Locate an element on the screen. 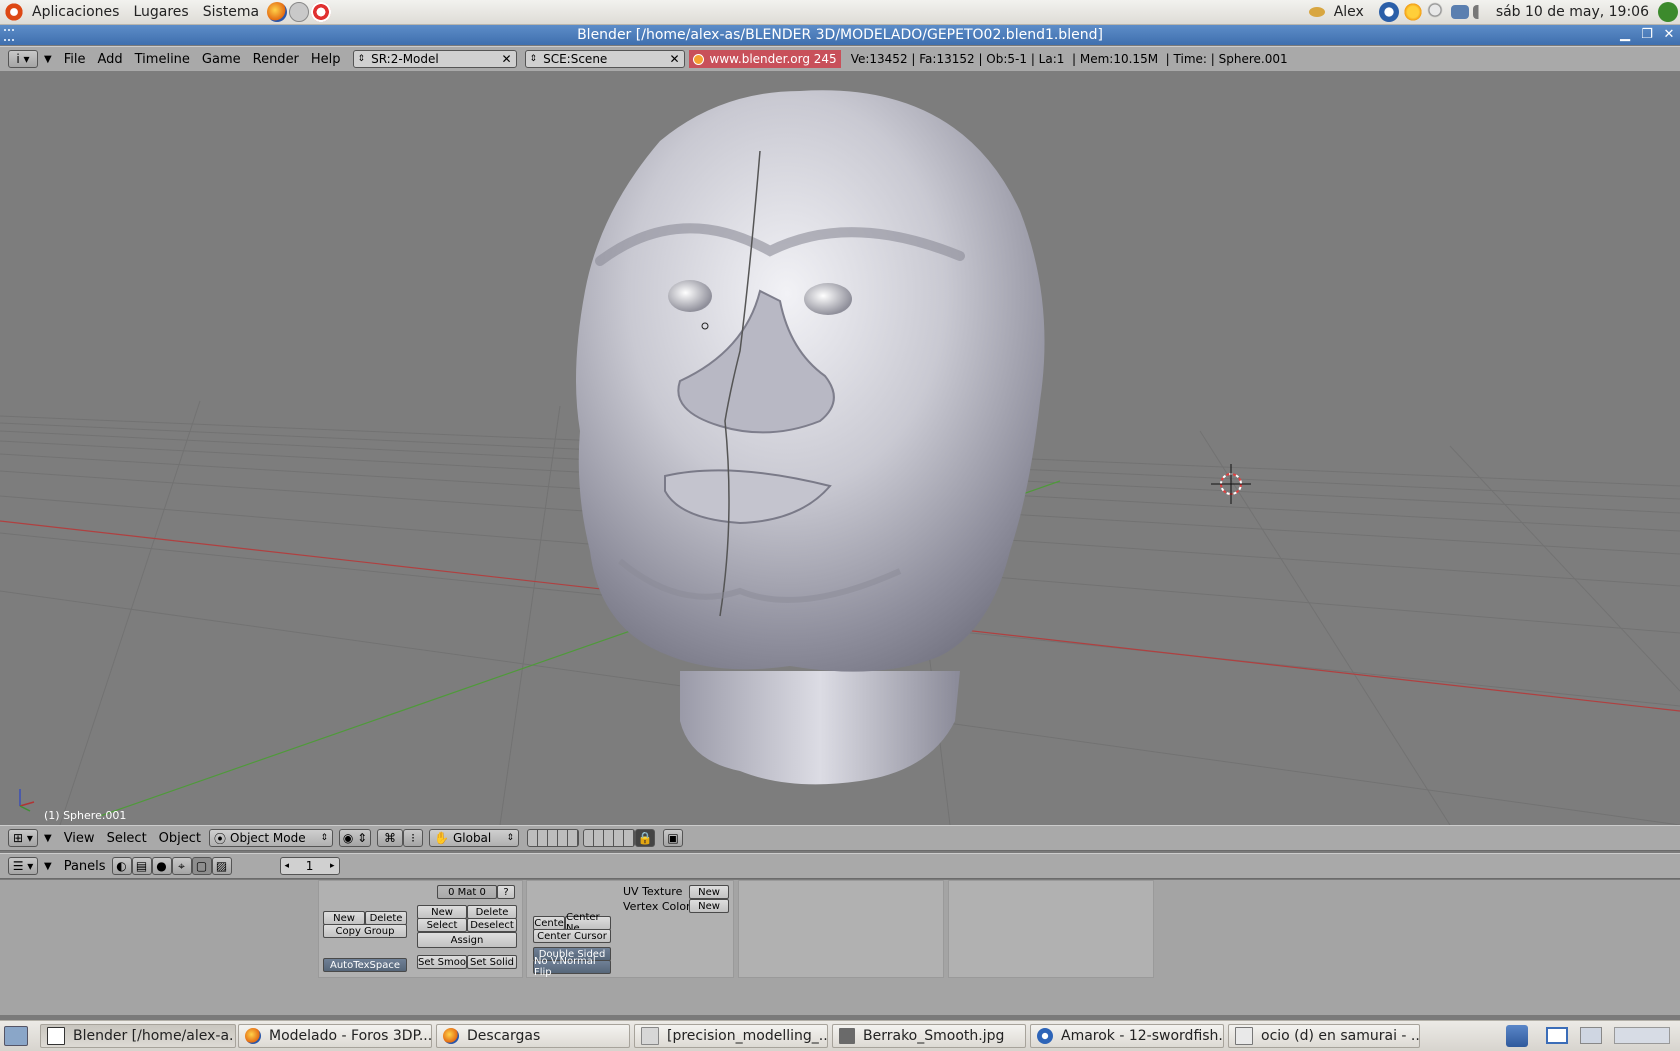 This screenshot has height=1051, width=1680. info-editor-type-button: ⅰ ▾ is located at coordinates (23, 59).